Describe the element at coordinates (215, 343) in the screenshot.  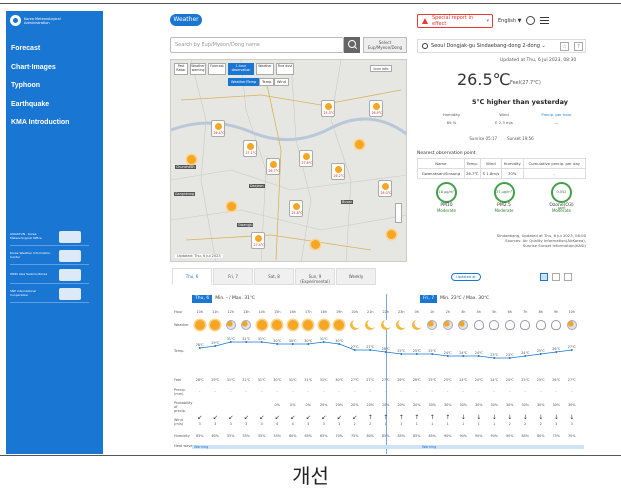
I see `temperature-label: 29℃` at that location.